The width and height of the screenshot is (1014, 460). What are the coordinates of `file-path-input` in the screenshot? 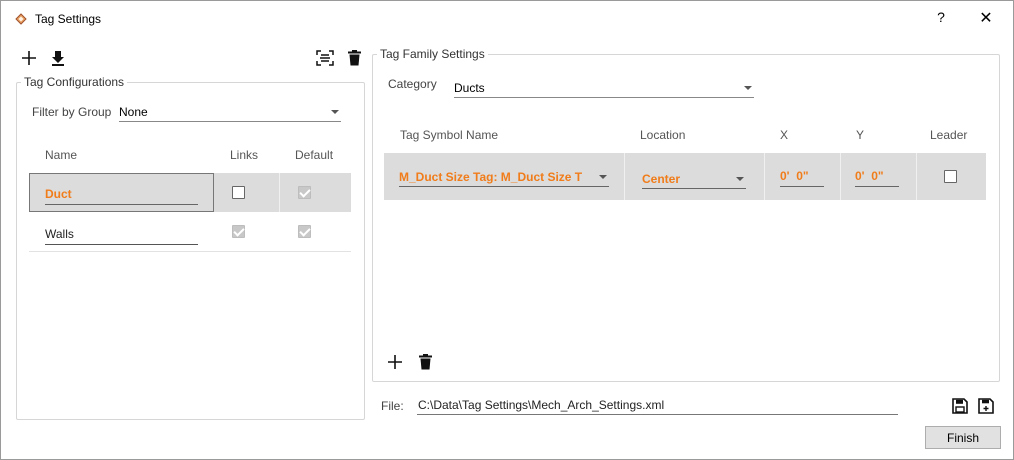 It's located at (657, 405).